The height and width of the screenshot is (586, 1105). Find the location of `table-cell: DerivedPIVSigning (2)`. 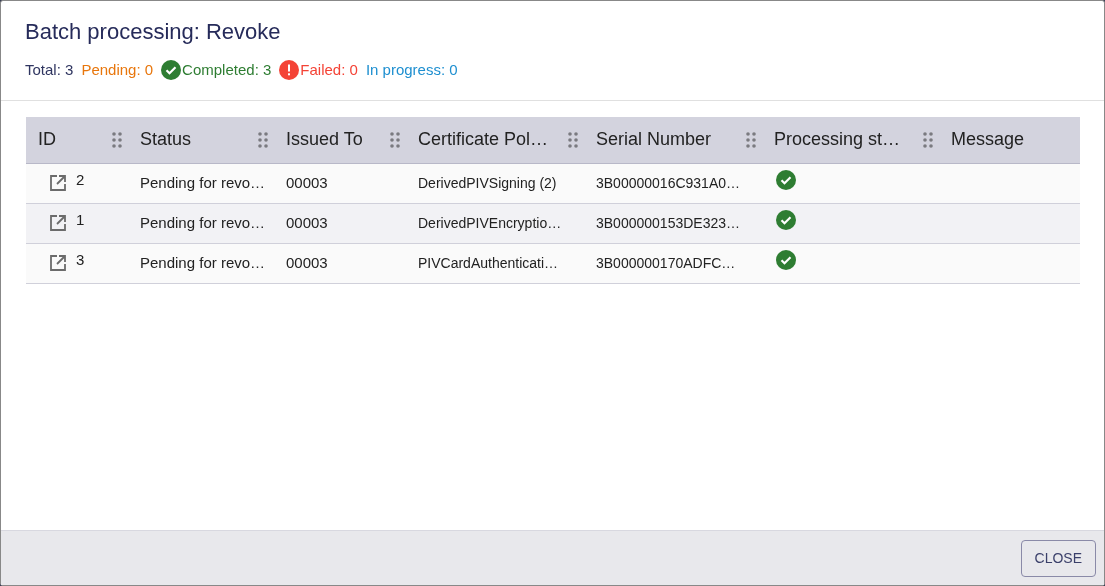

table-cell: DerivedPIVSigning (2) is located at coordinates (487, 182).